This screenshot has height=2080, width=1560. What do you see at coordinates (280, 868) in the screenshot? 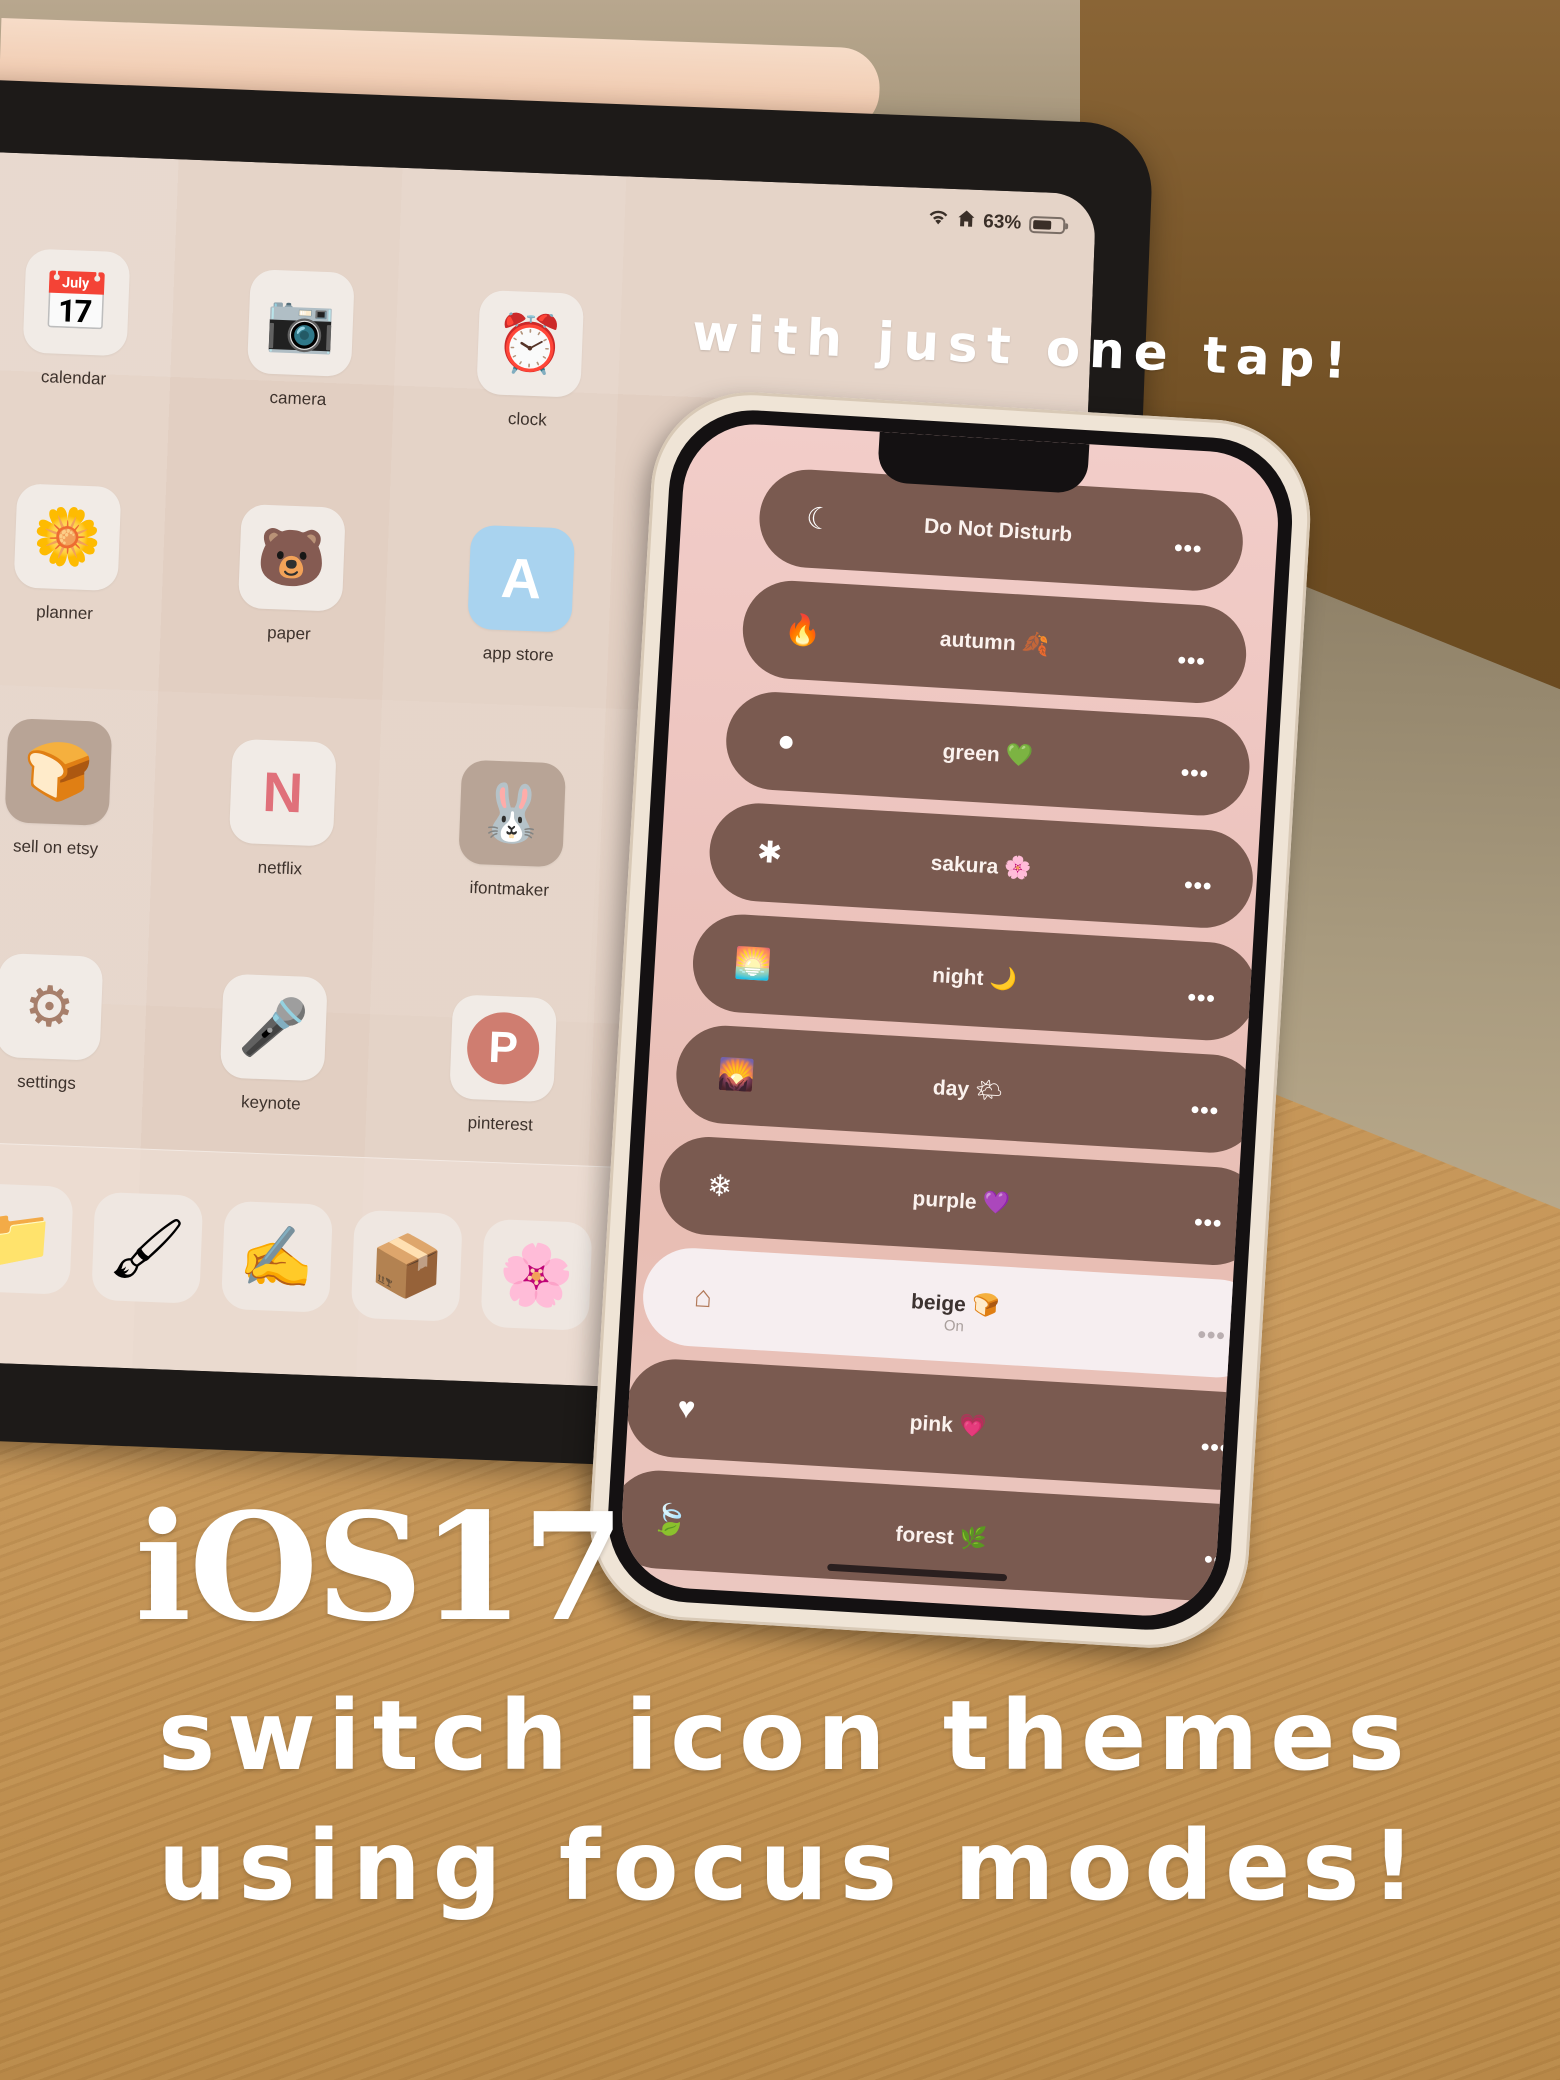
I see `app-label: netflix` at bounding box center [280, 868].